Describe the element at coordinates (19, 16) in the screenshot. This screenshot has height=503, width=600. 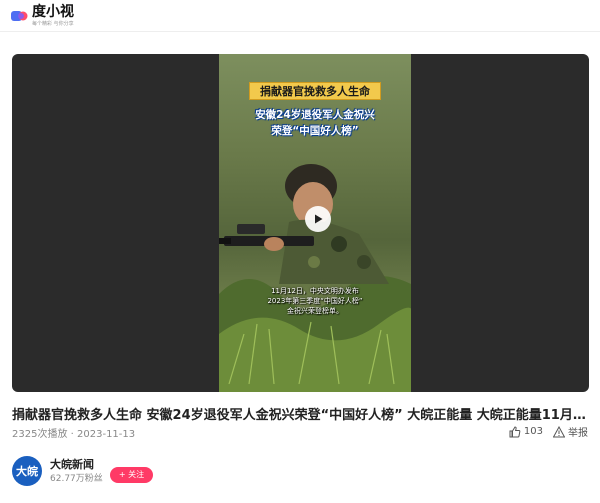
I see `duxiaoshi-logo-icon` at that location.